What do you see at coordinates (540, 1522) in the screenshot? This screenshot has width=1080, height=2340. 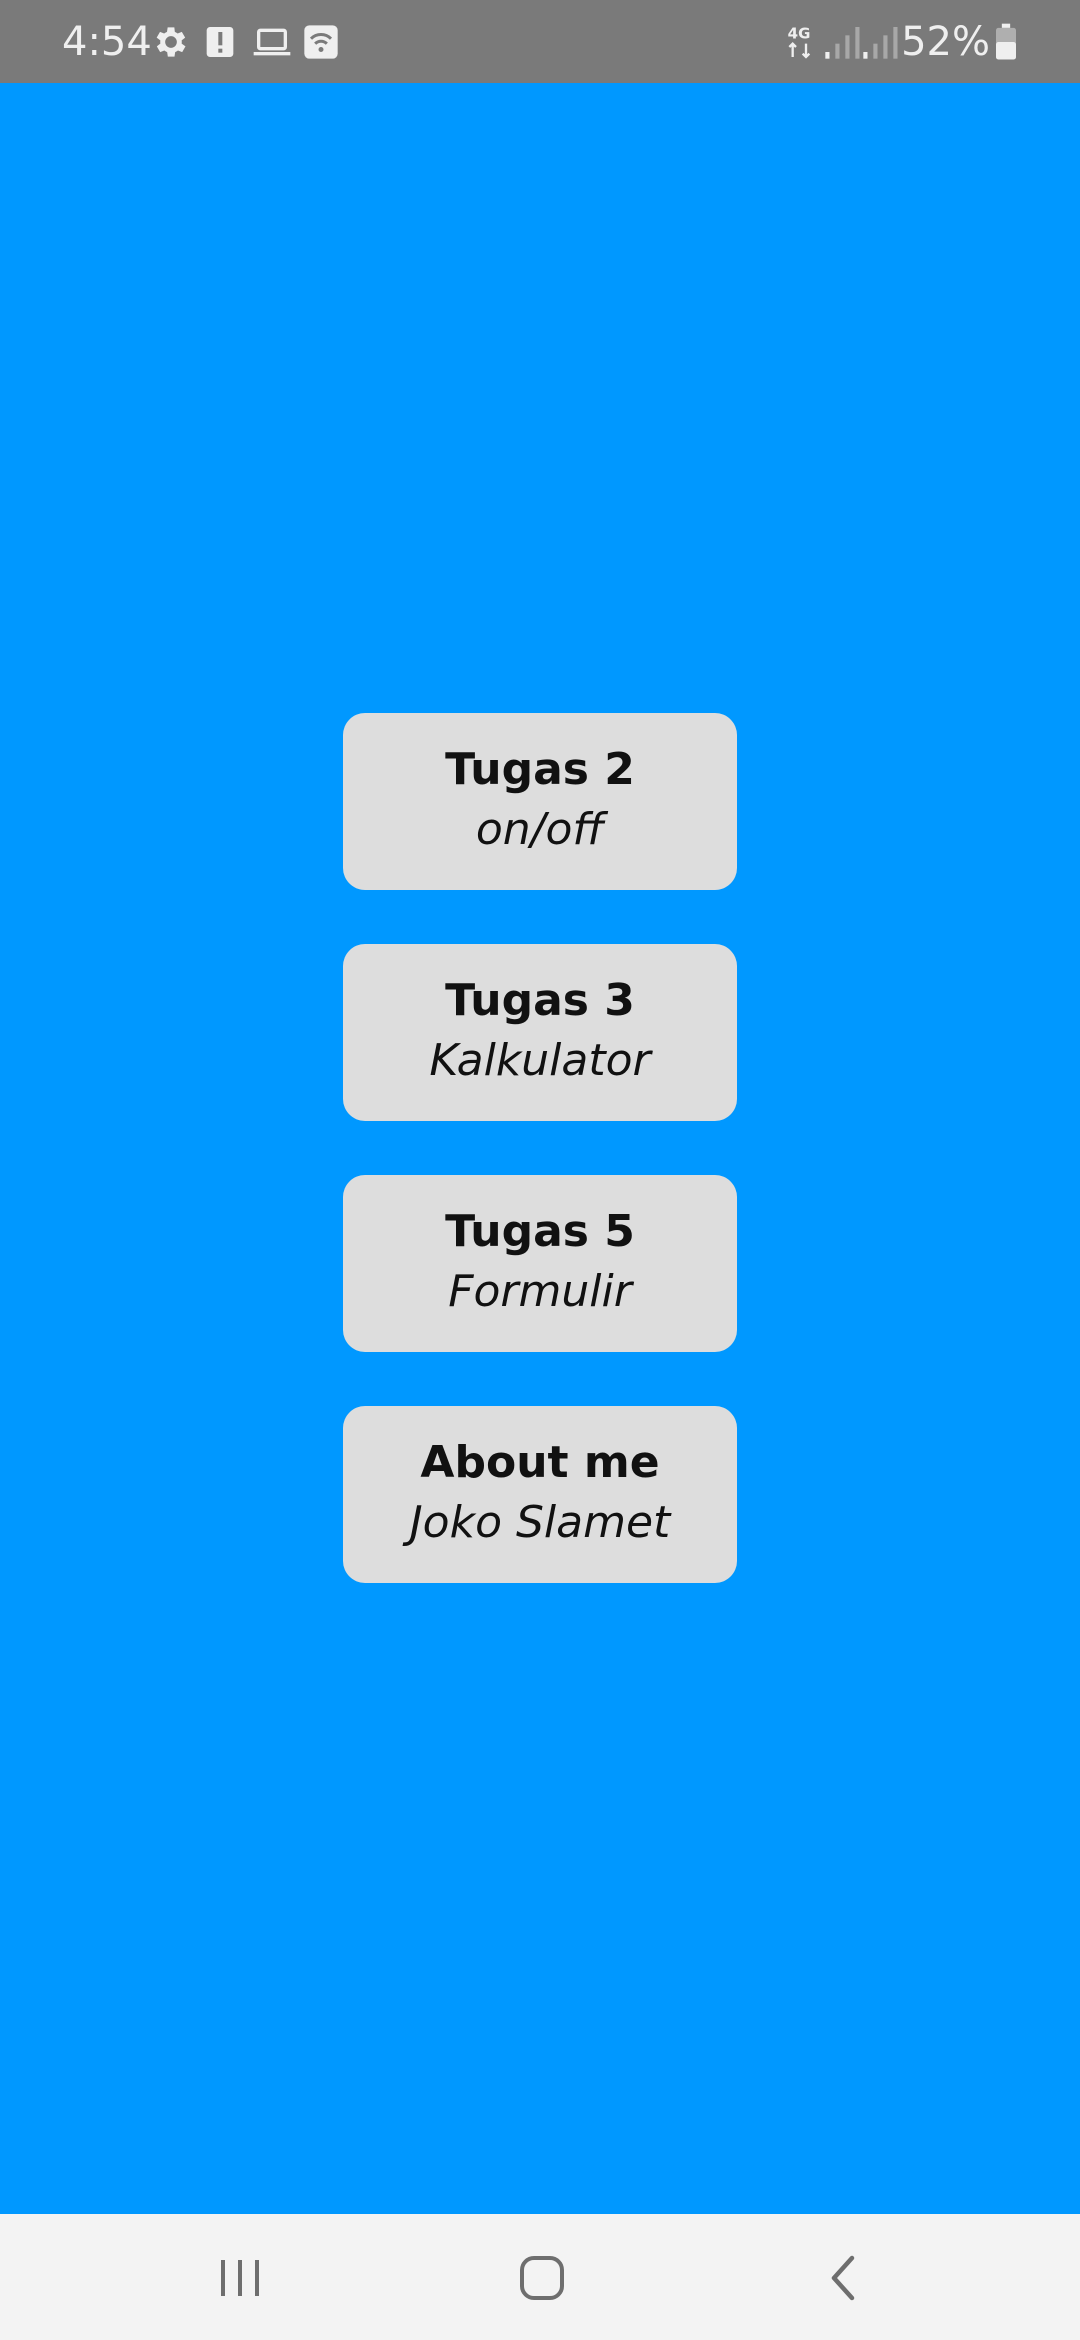 I see `button-subtitle: Joko Slamet` at bounding box center [540, 1522].